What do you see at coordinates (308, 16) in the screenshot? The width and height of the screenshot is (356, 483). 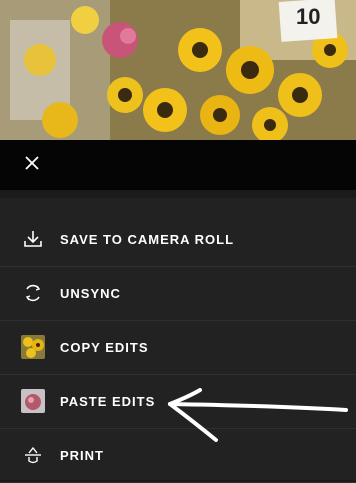 I see `price-tag: 10` at bounding box center [308, 16].